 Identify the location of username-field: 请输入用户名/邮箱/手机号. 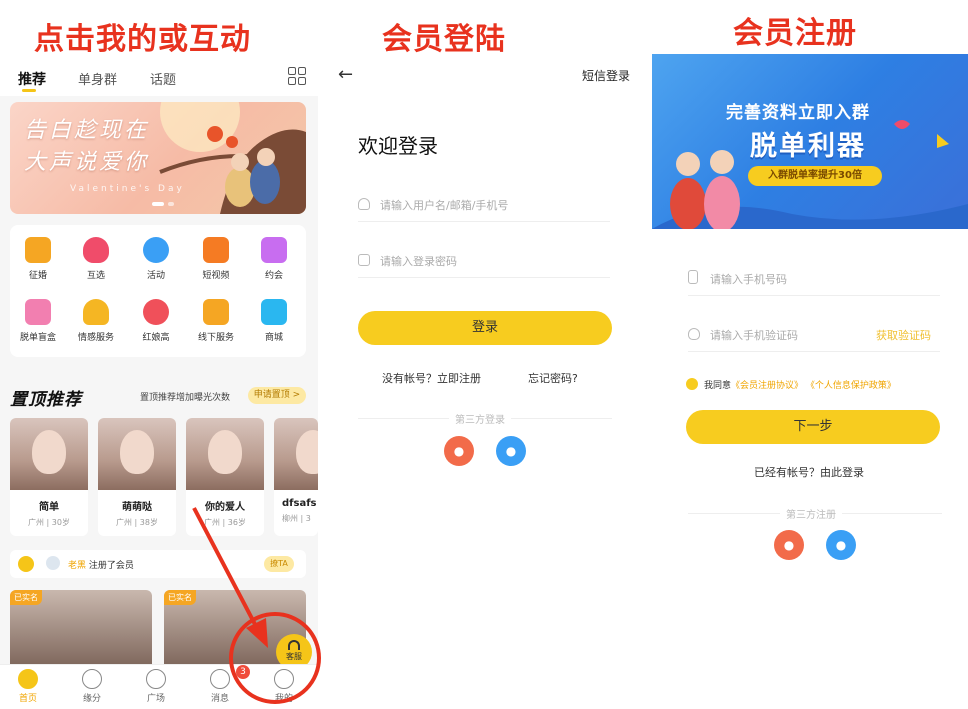
(484, 206).